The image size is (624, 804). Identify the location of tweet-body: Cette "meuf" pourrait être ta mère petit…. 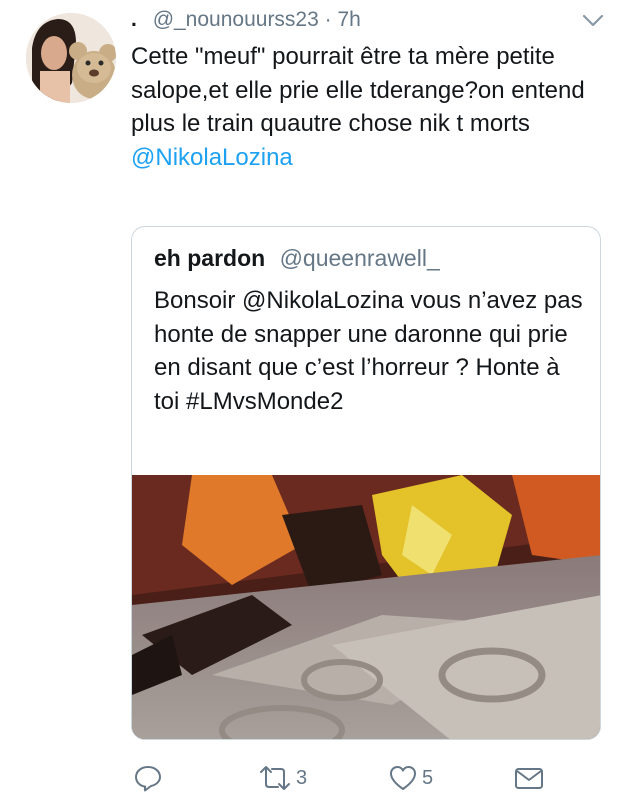
(361, 107).